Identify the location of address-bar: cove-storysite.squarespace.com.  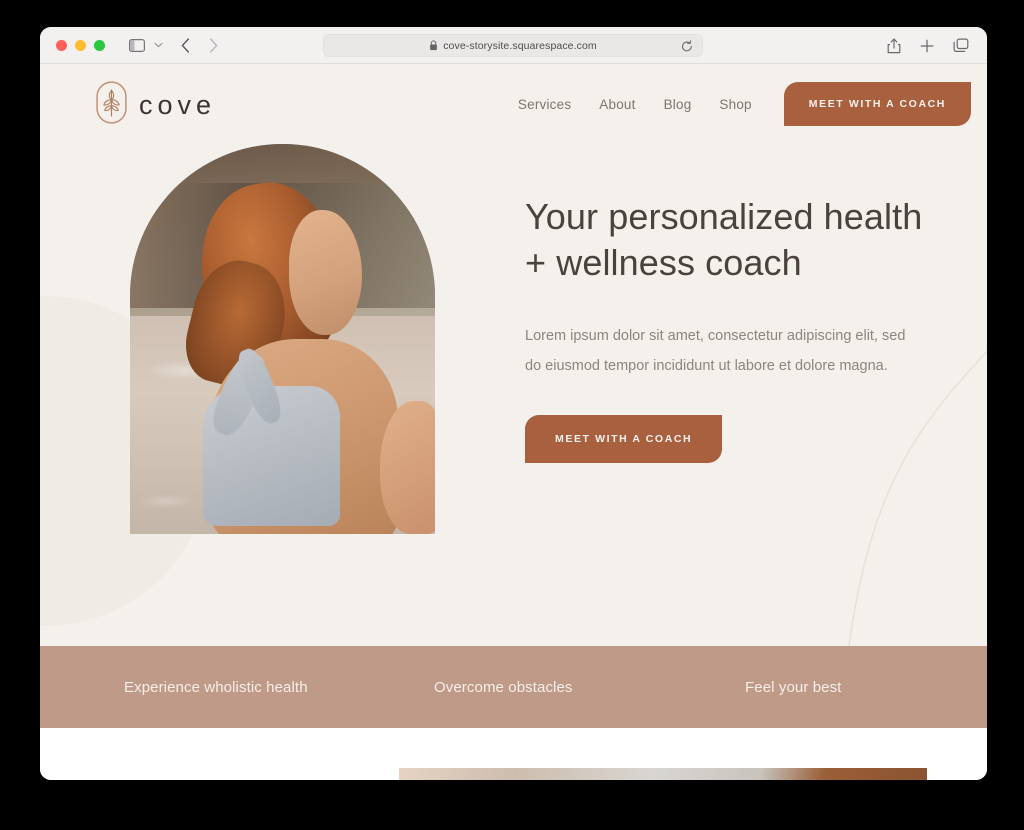
(513, 45).